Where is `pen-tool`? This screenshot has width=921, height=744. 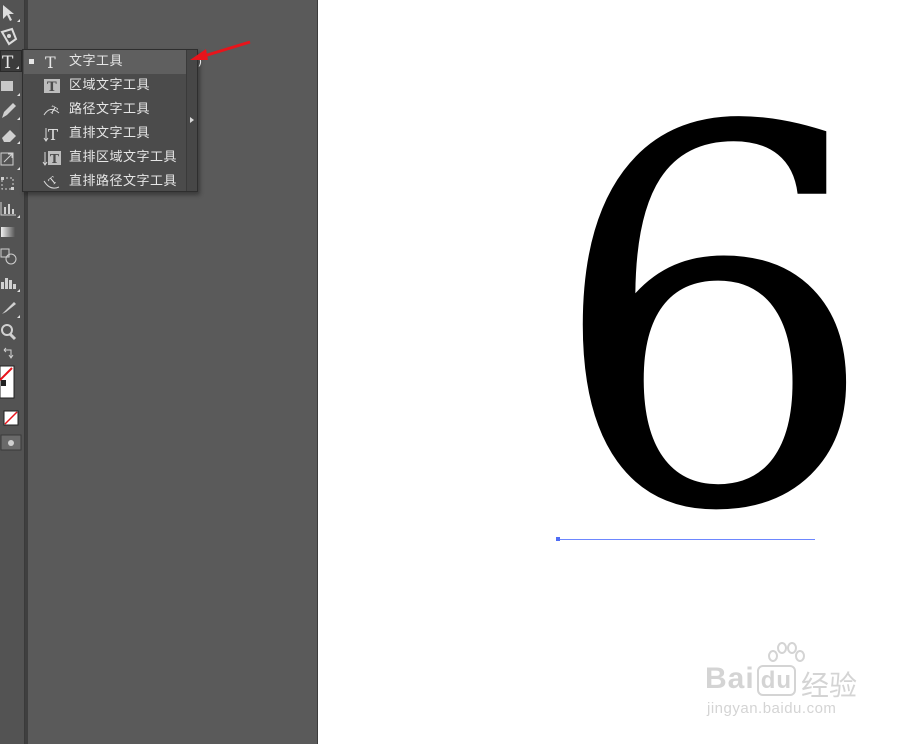 pen-tool is located at coordinates (11, 37).